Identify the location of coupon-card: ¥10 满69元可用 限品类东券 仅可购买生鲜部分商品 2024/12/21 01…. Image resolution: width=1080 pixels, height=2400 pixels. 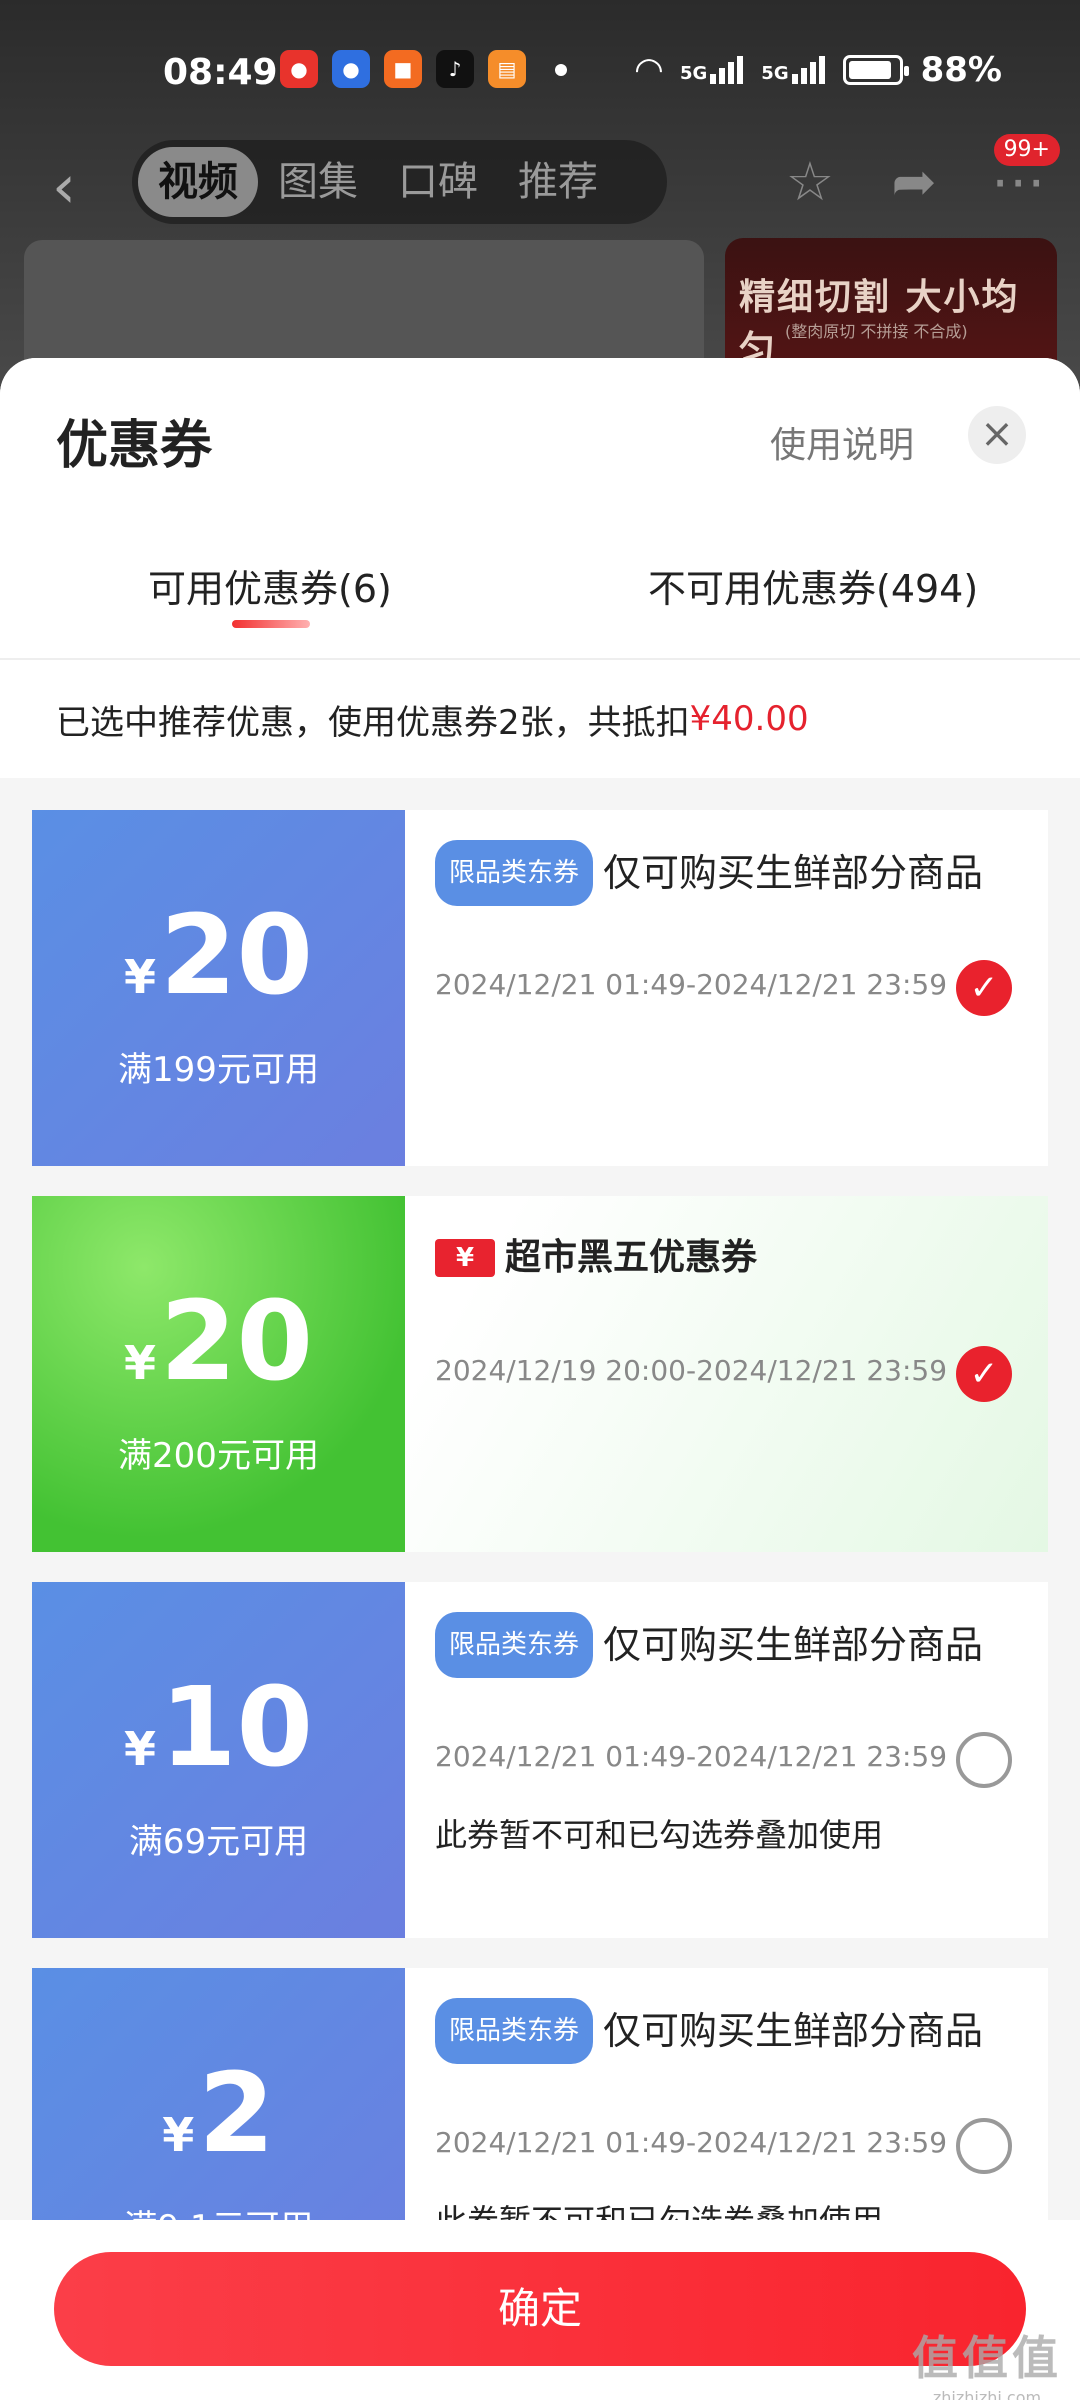
(540, 1760).